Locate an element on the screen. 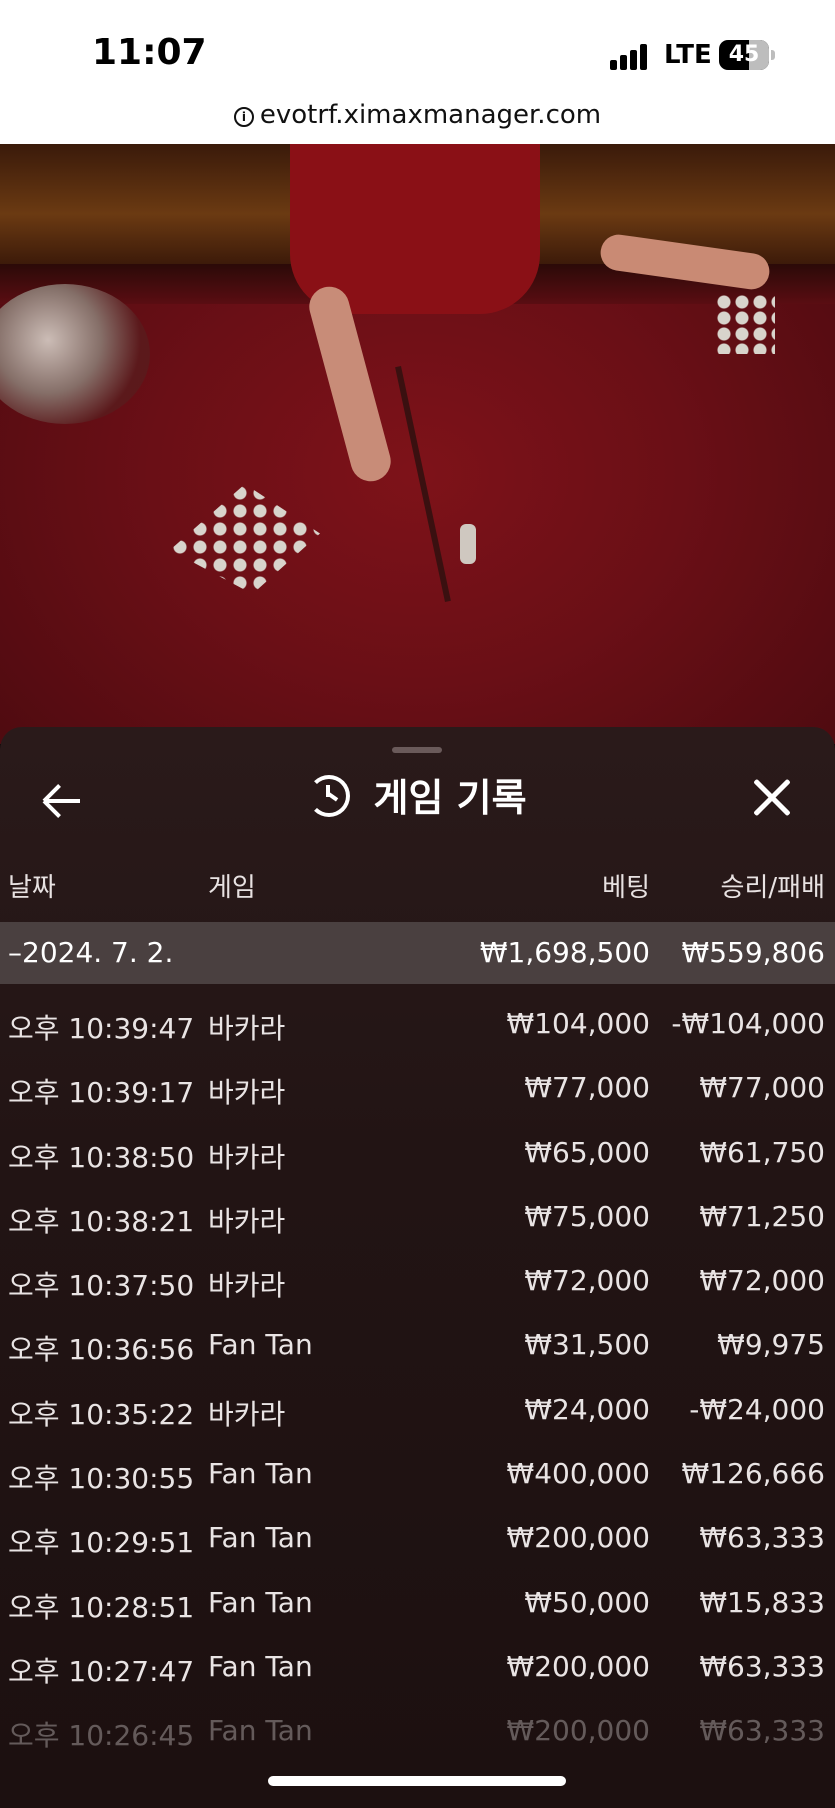  row-bet: ₩24,000 is located at coordinates (587, 1409).